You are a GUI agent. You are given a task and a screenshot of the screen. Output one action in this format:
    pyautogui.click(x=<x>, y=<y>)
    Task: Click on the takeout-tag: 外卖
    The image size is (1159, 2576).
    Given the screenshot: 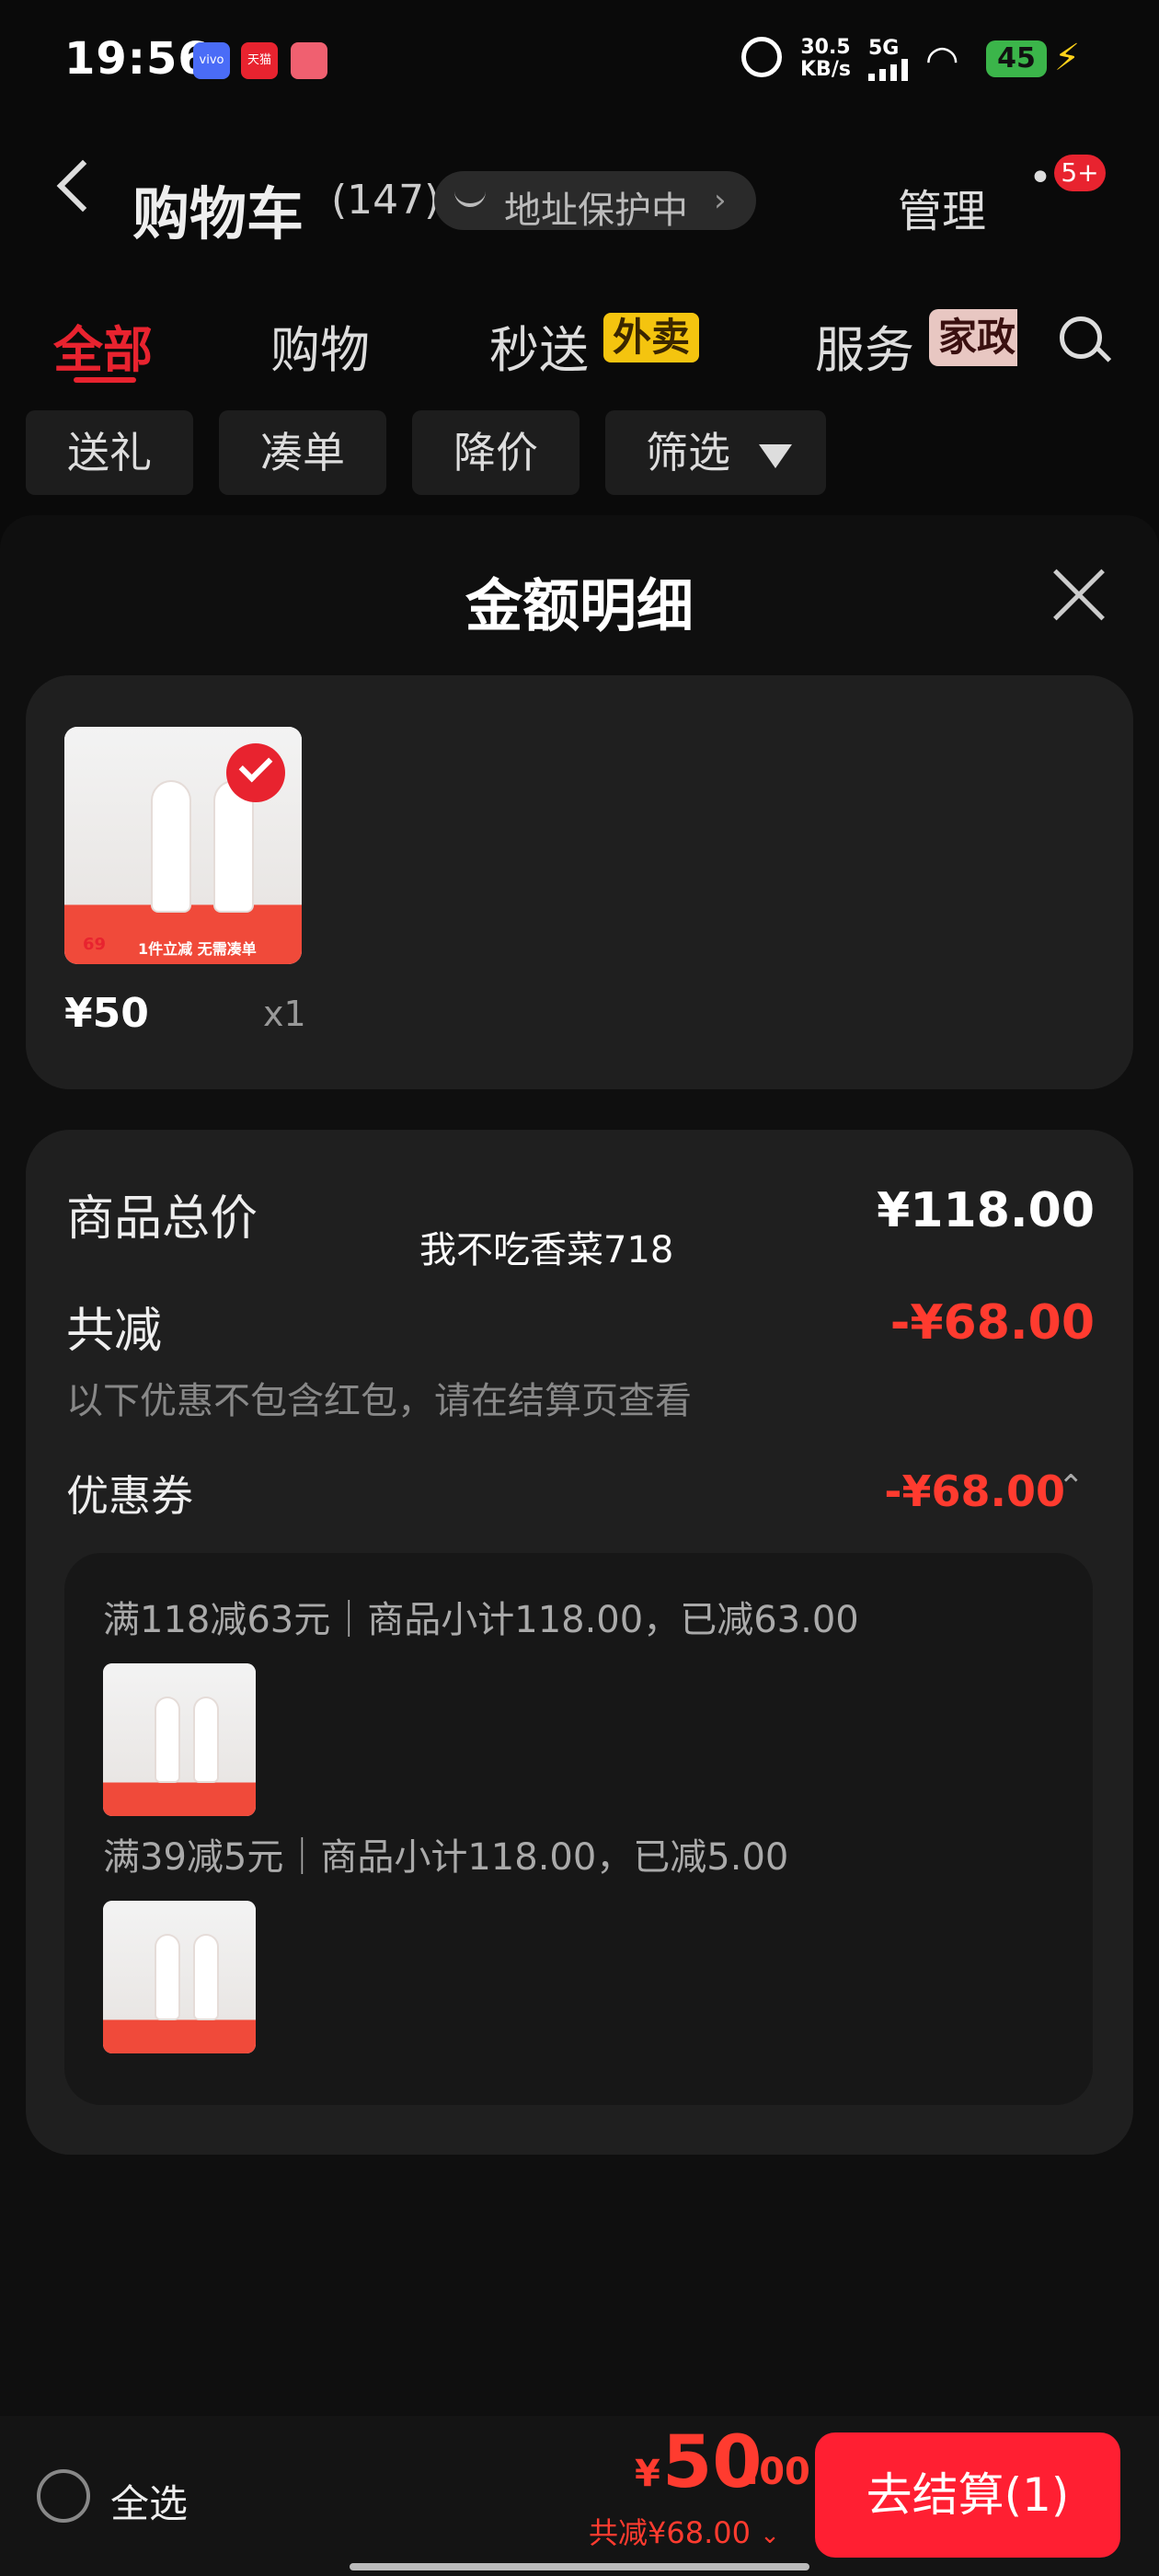 What is the action you would take?
    pyautogui.click(x=651, y=337)
    